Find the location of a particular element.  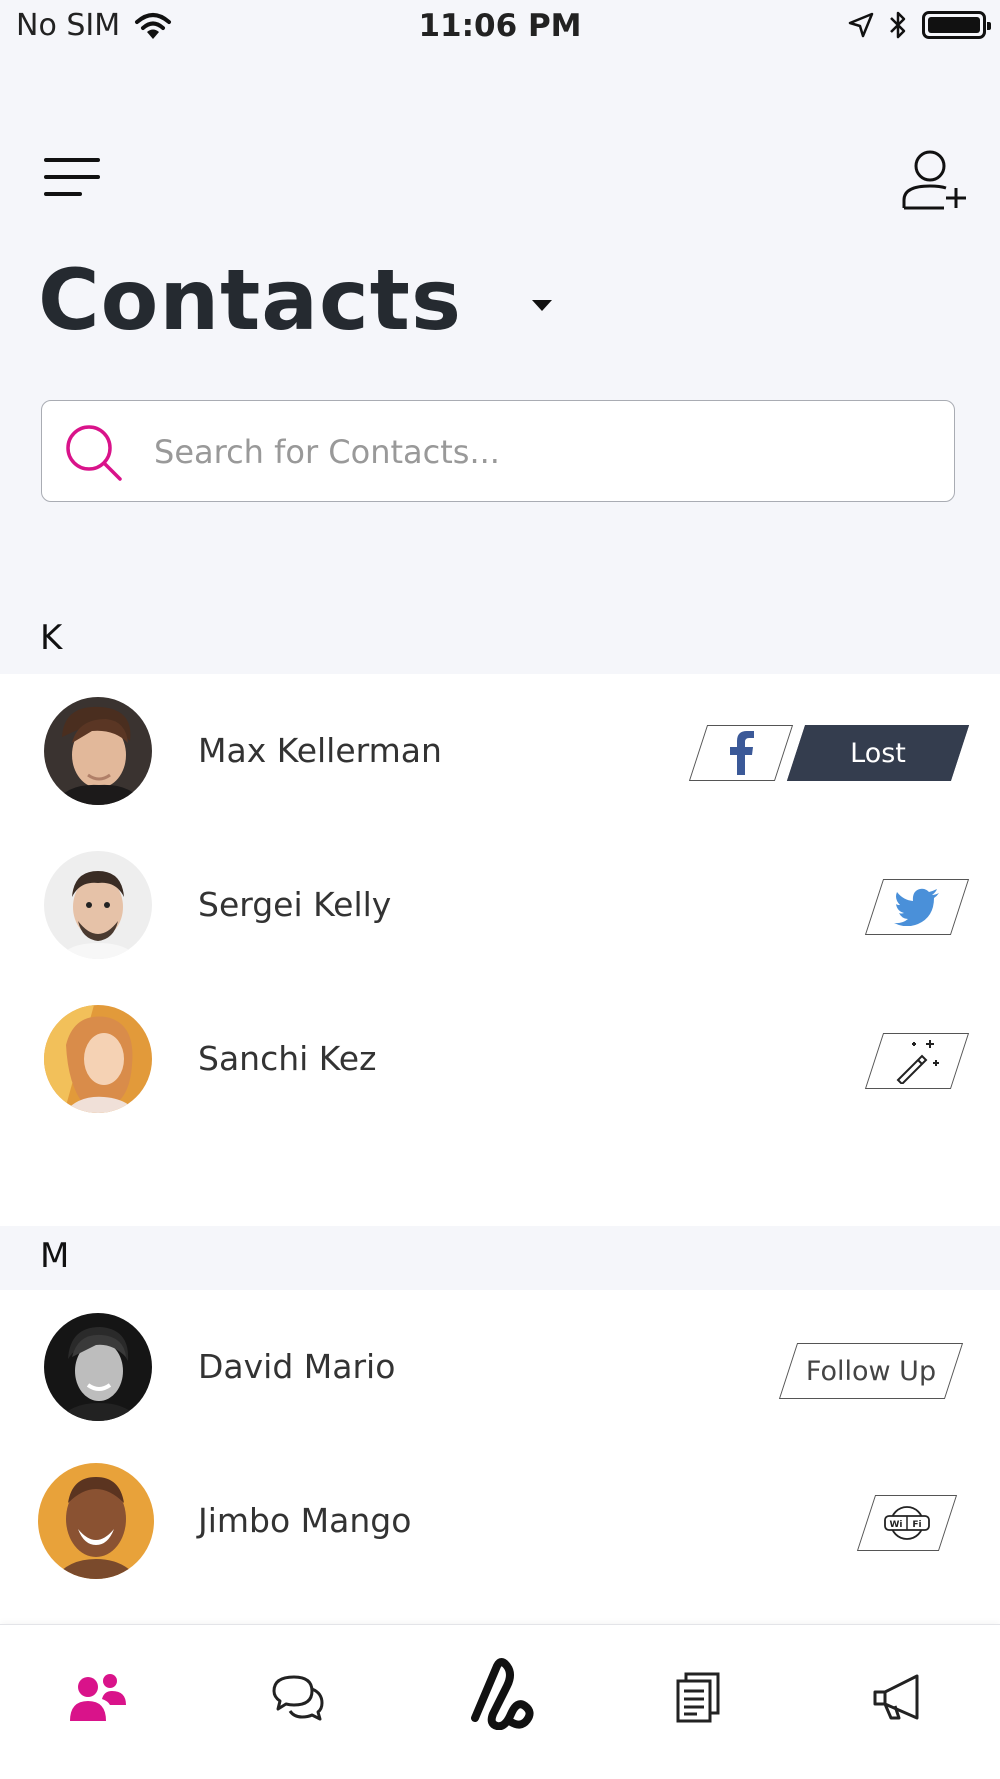

add-contact-button is located at coordinates (933, 179).